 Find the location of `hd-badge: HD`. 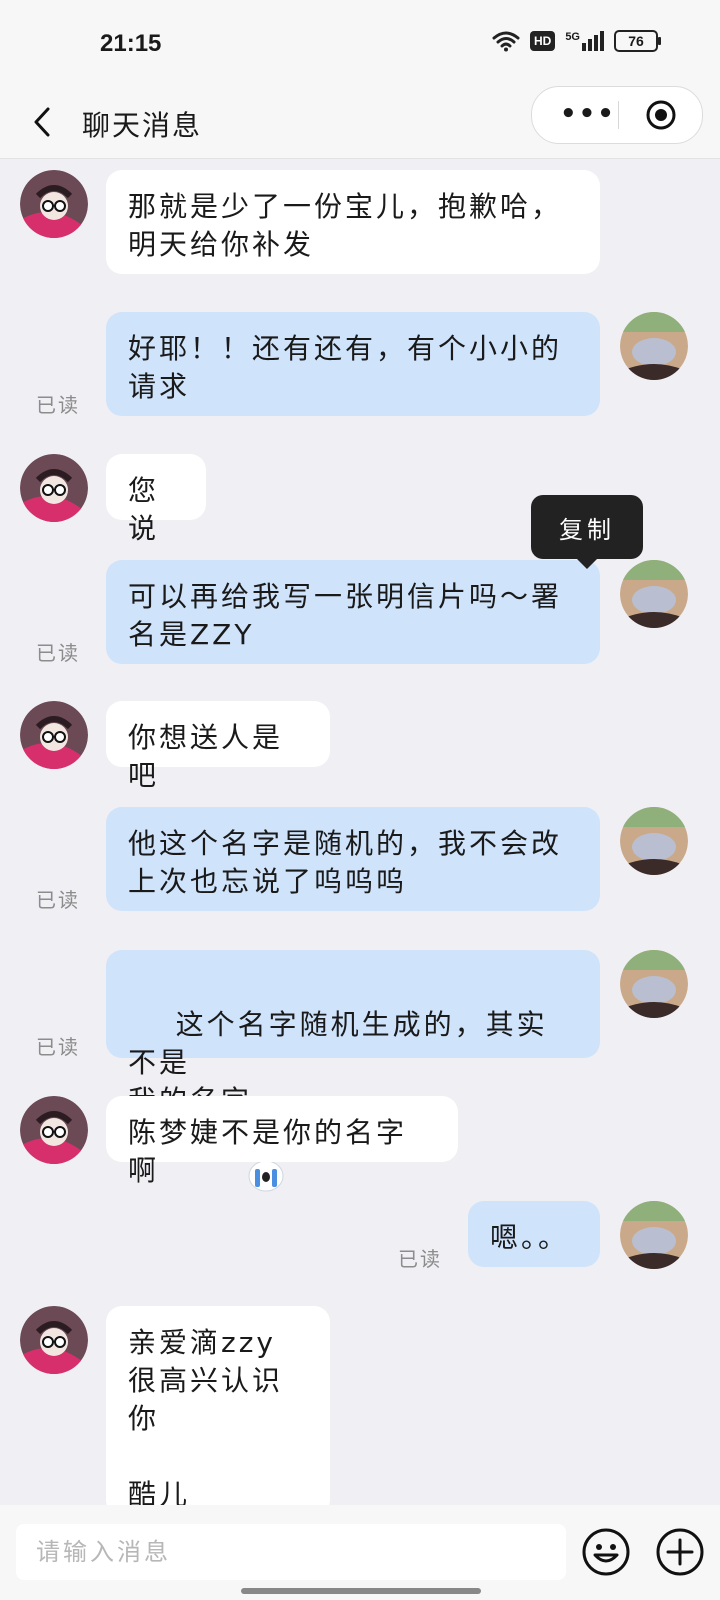

hd-badge: HD is located at coordinates (542, 41).